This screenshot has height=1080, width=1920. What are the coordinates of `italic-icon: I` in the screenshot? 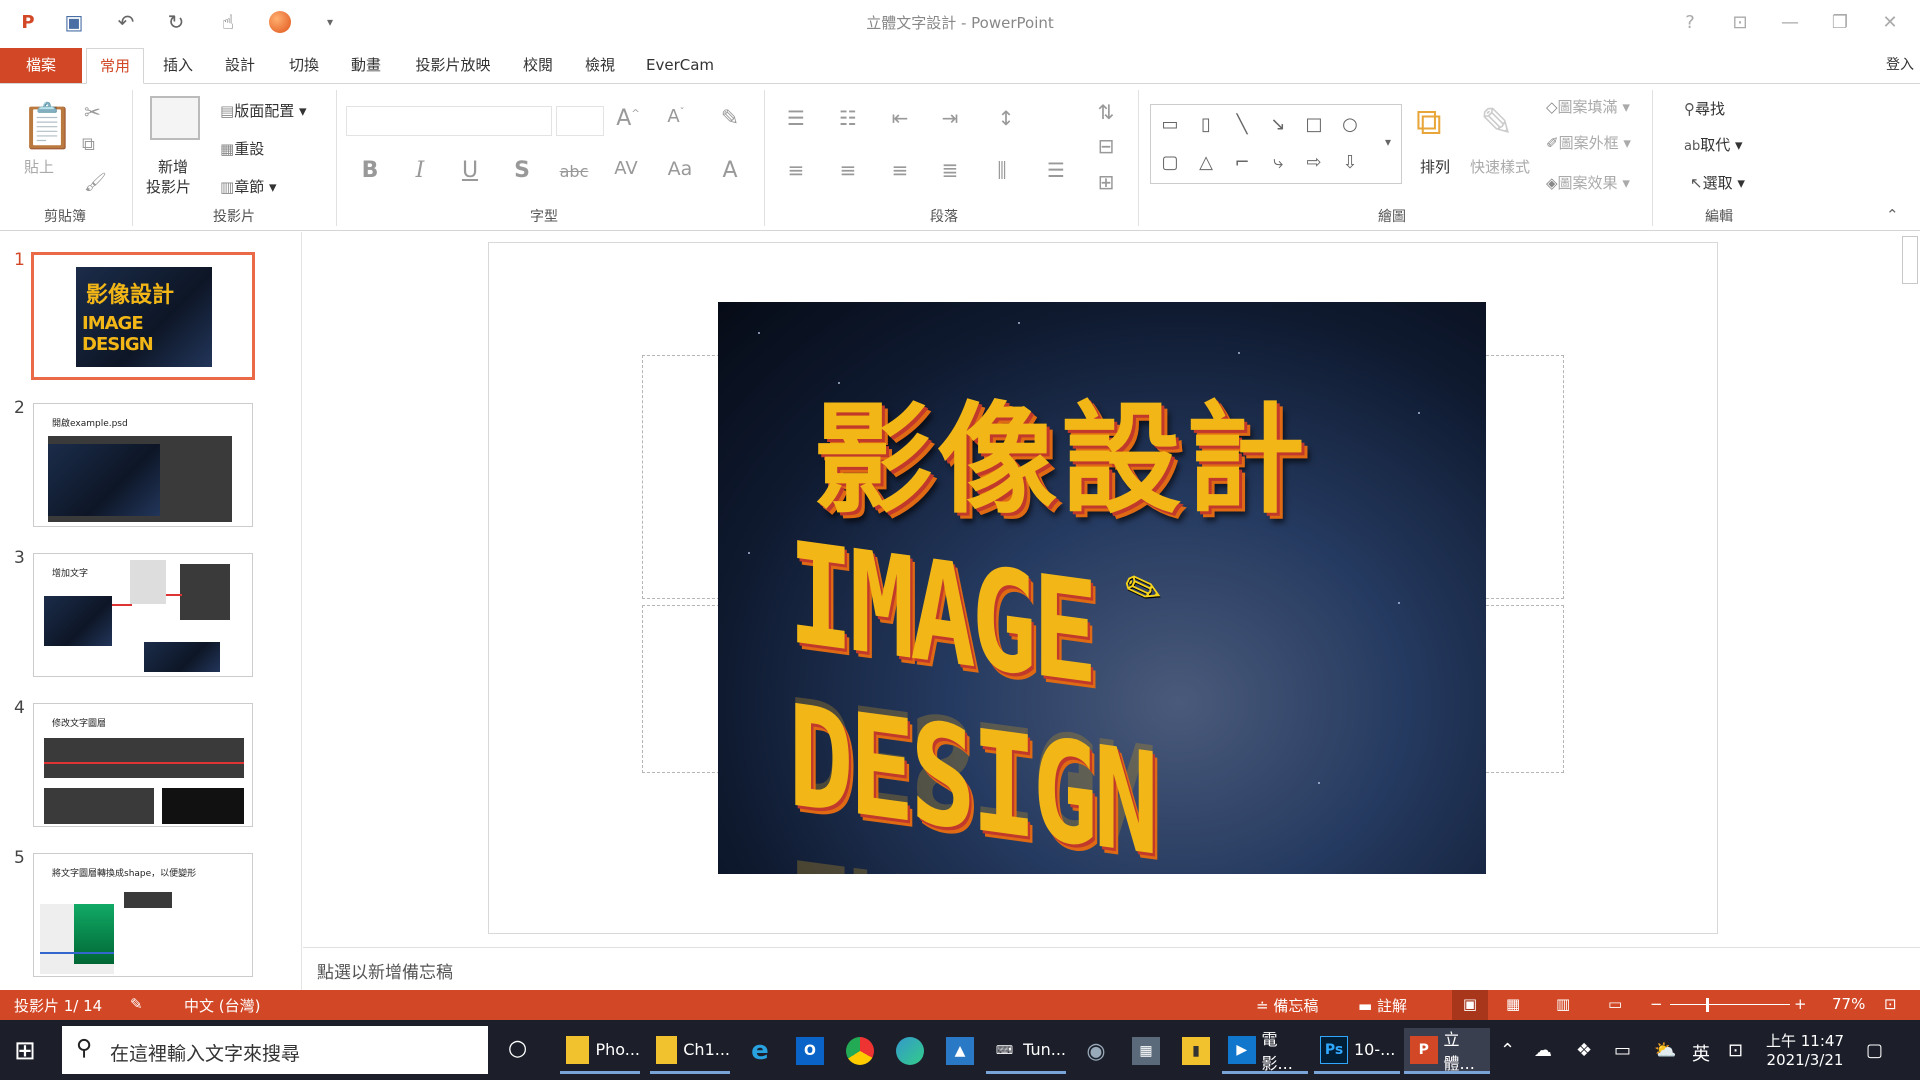 It's located at (420, 170).